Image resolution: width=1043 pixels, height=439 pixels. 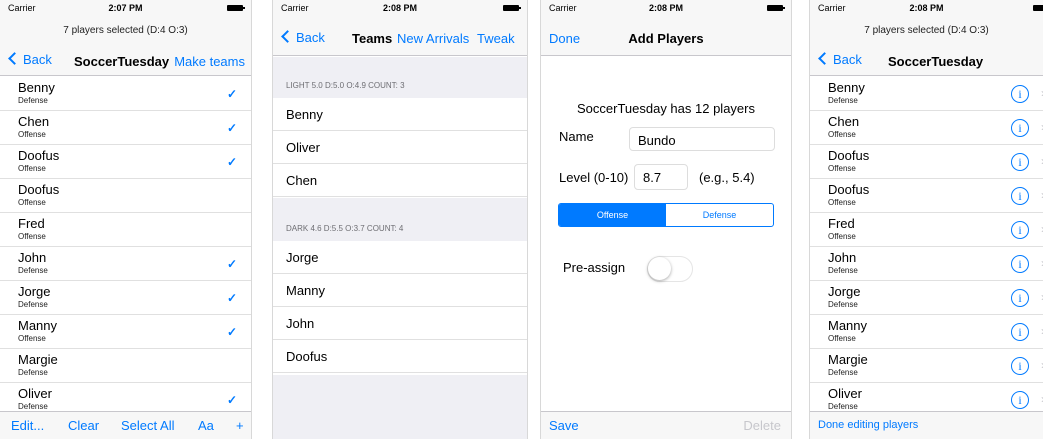 What do you see at coordinates (125, 298) in the screenshot?
I see `player-row: Jorge Defense ✓` at bounding box center [125, 298].